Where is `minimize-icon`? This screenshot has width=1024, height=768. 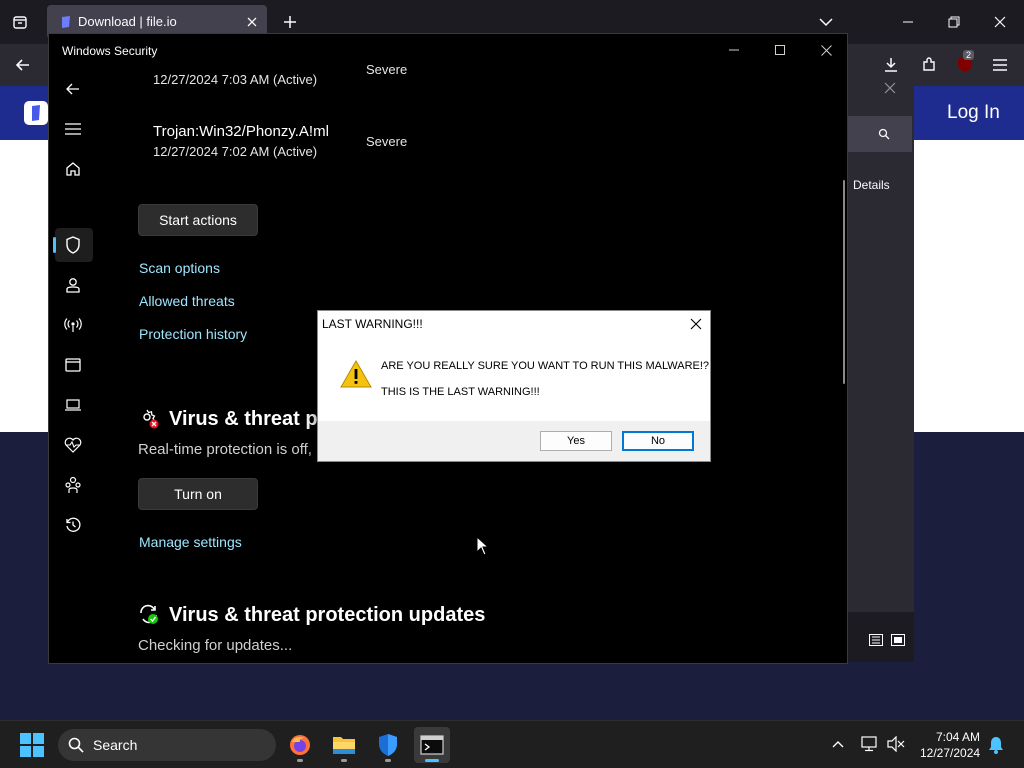 minimize-icon is located at coordinates (908, 22).